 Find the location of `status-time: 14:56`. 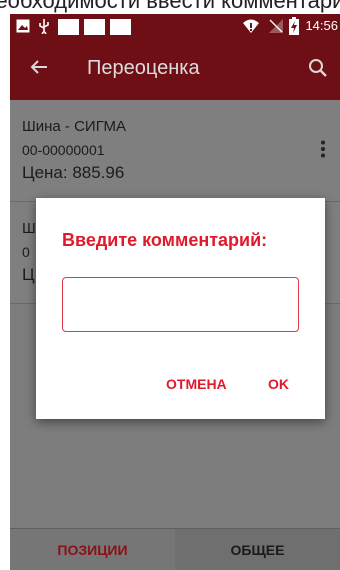

status-time: 14:56 is located at coordinates (321, 25).